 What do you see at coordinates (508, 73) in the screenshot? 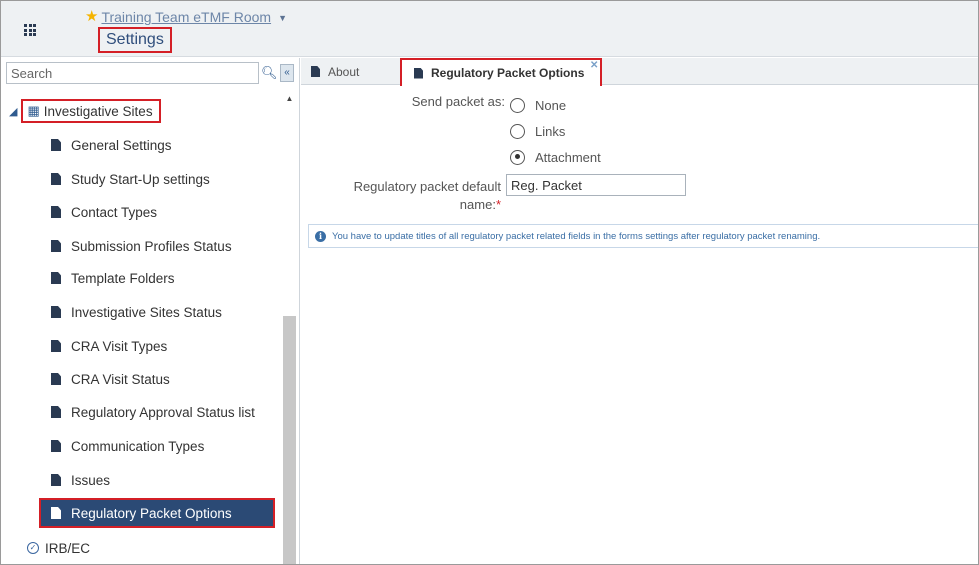
I see `tab-label: Regulatory Packet Options` at bounding box center [508, 73].